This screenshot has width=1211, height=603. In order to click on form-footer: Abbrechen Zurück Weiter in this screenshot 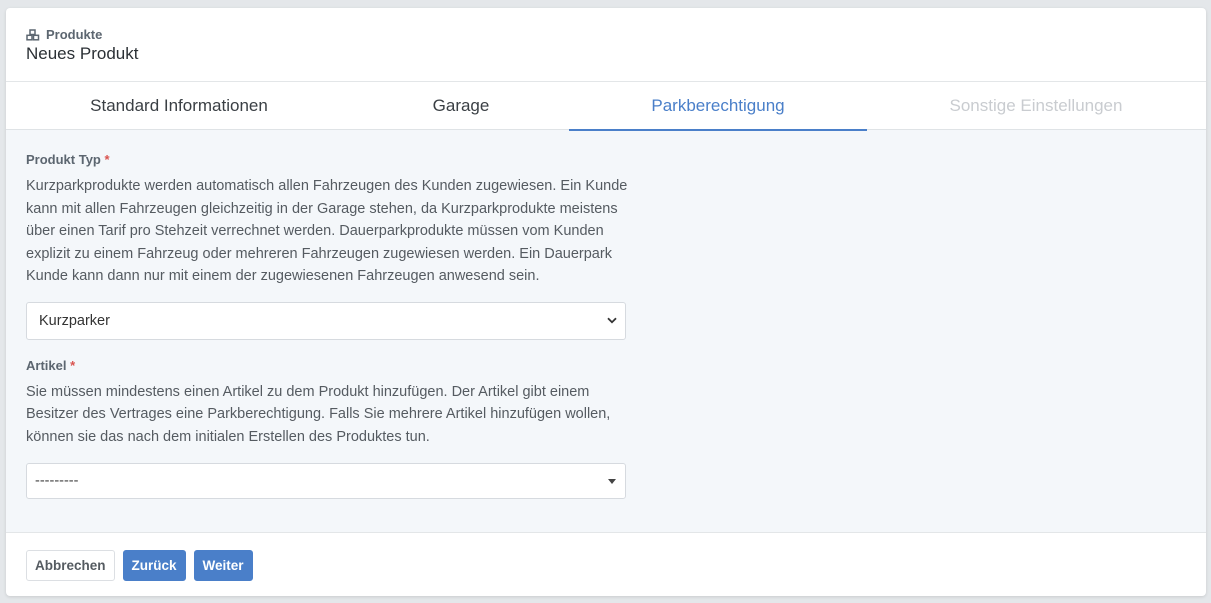, I will do `click(606, 564)`.